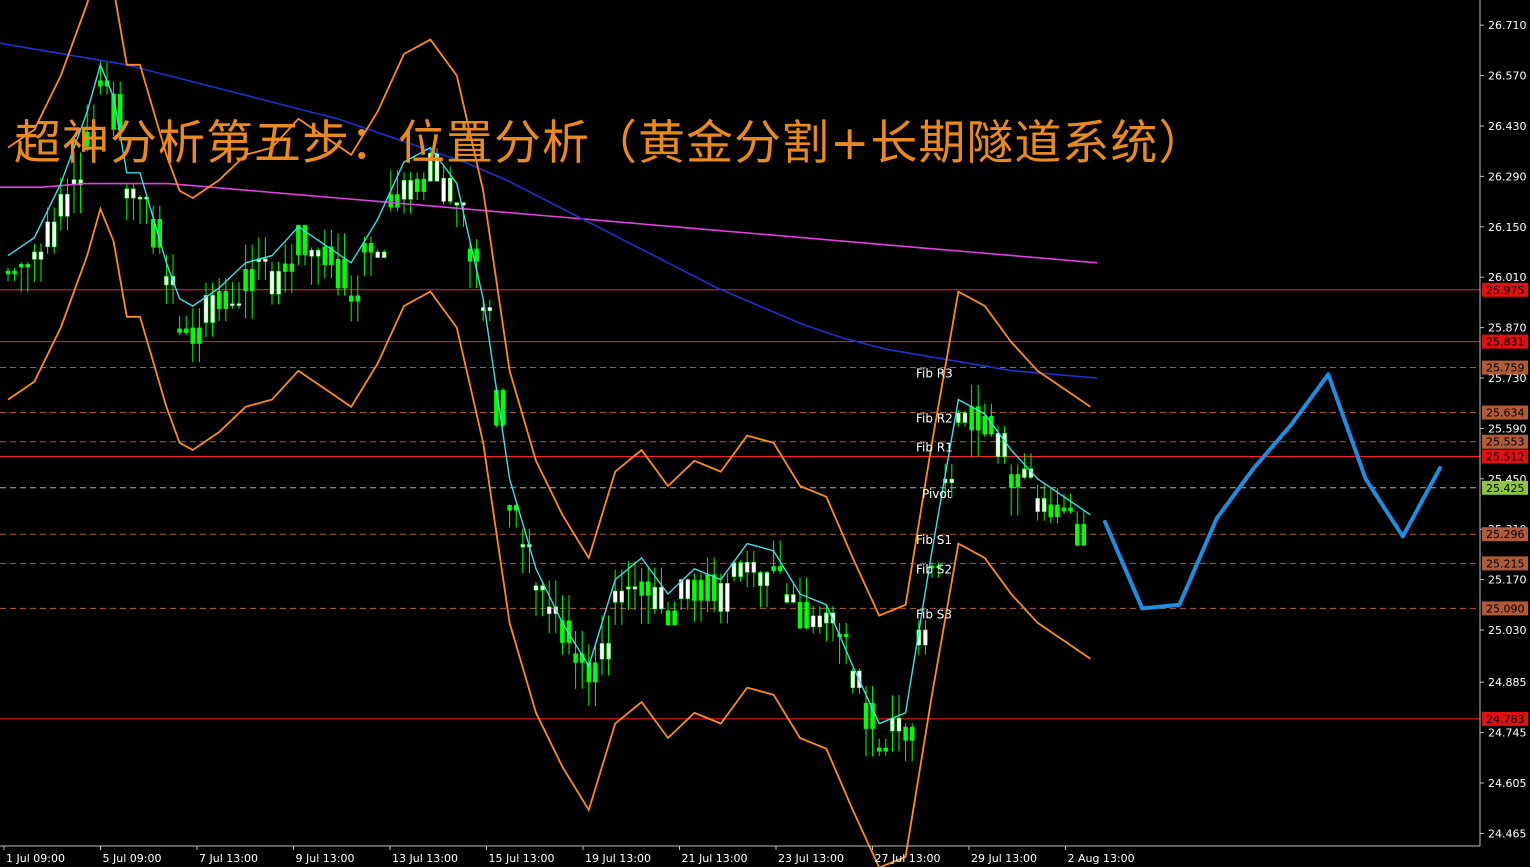  Describe the element at coordinates (132, 858) in the screenshot. I see `time-tick-label: 5 Jul 09:00` at that location.